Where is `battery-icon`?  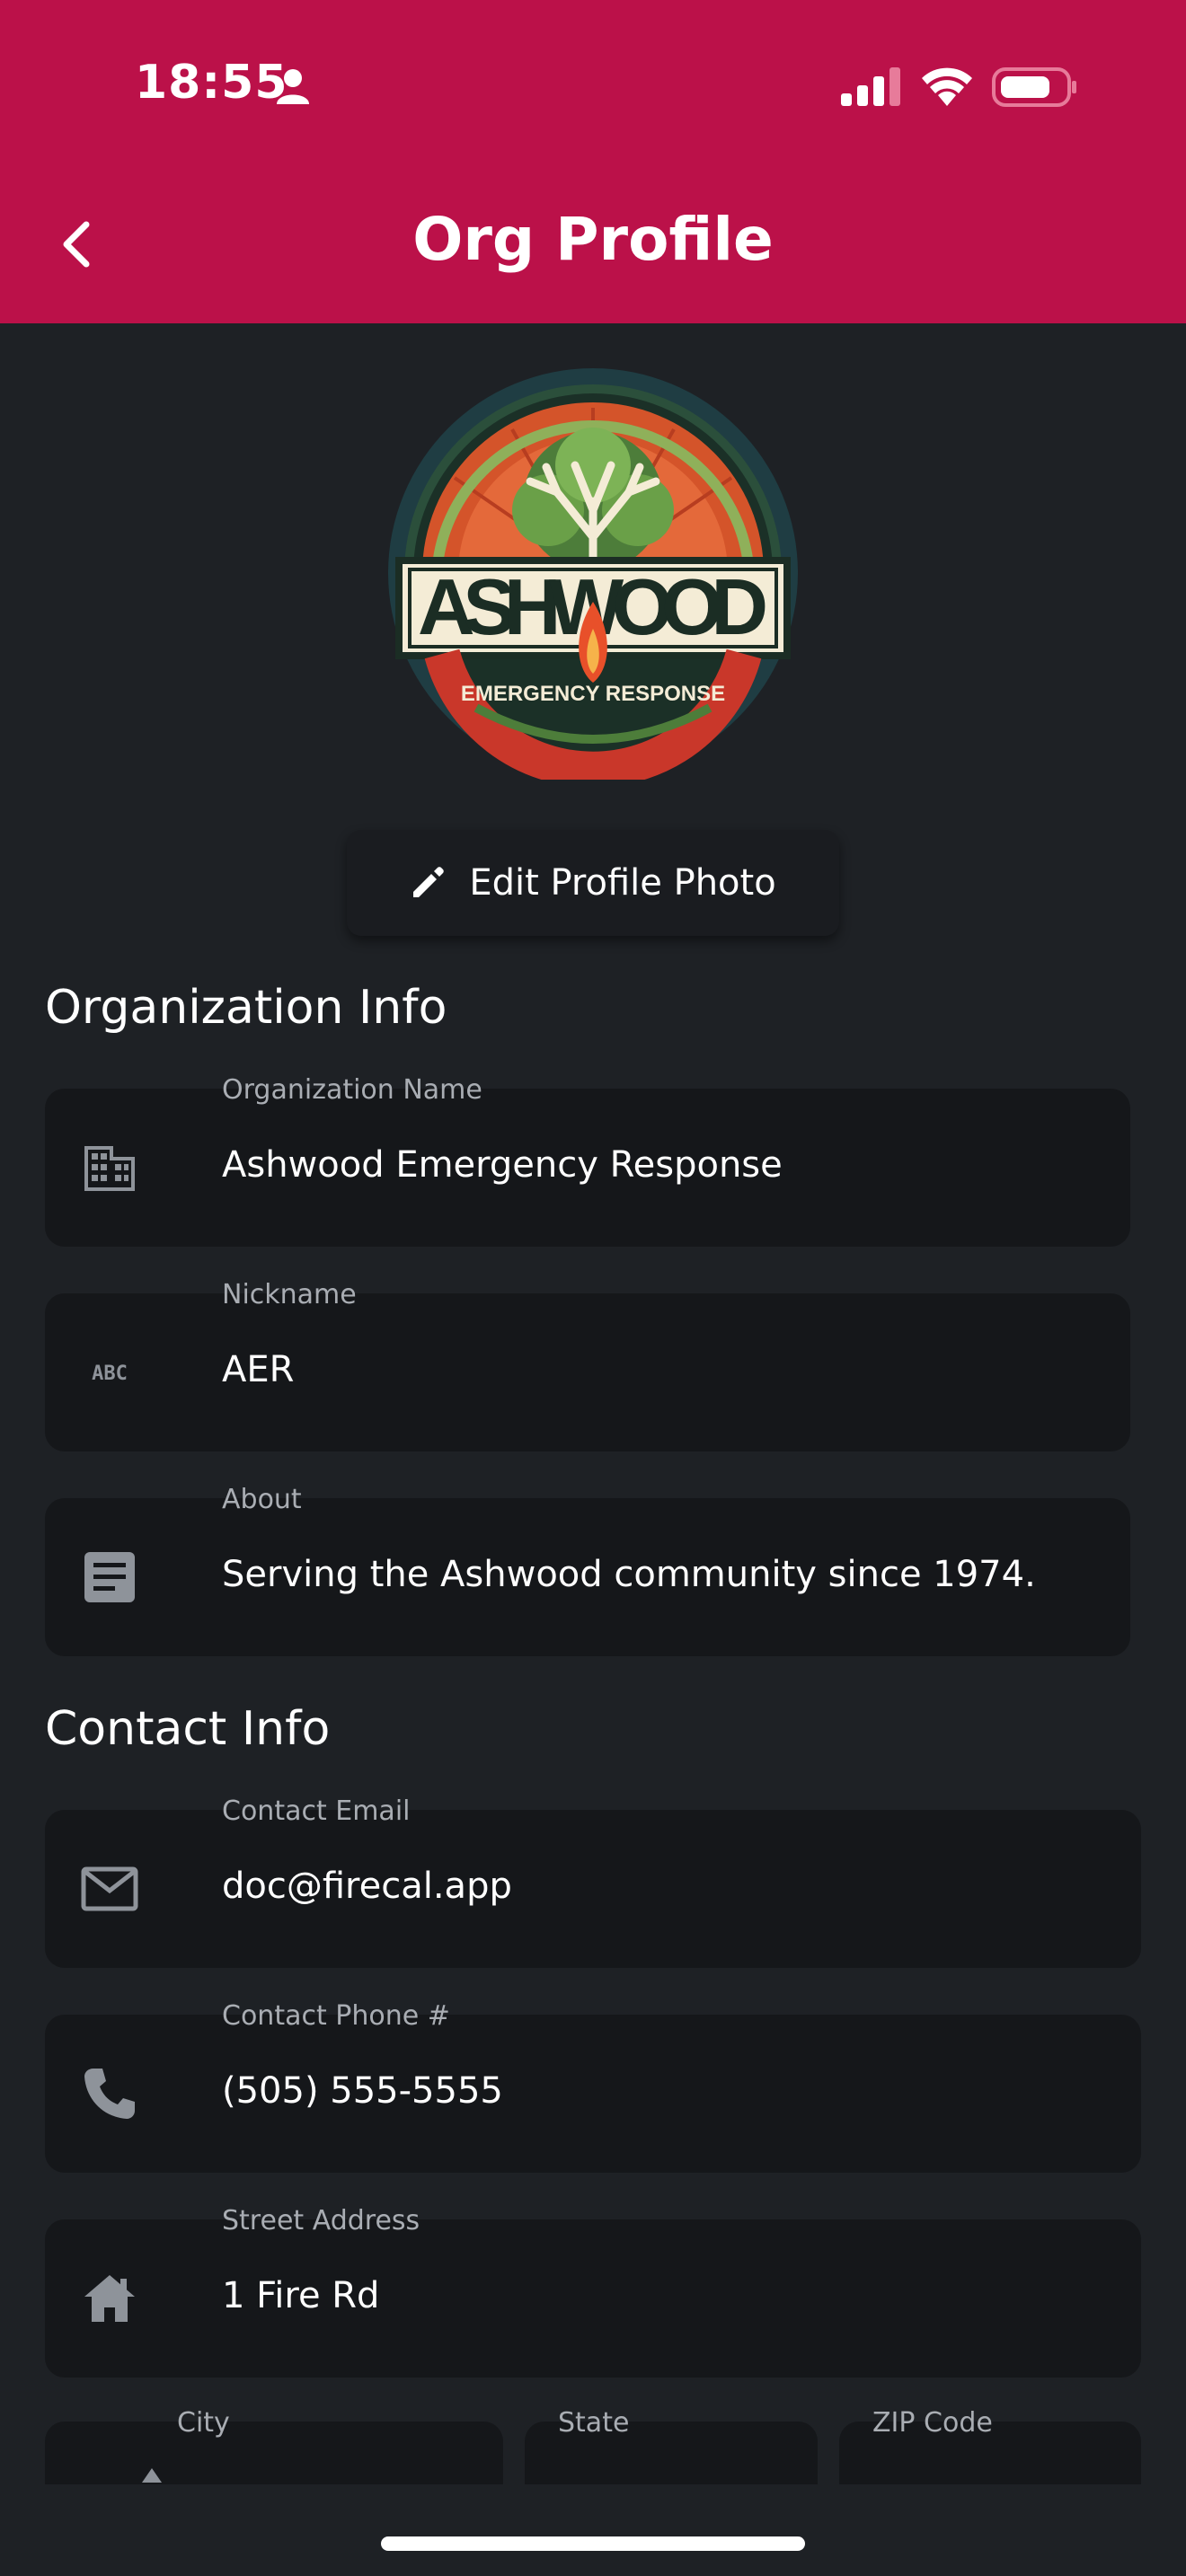
battery-icon is located at coordinates (1034, 87).